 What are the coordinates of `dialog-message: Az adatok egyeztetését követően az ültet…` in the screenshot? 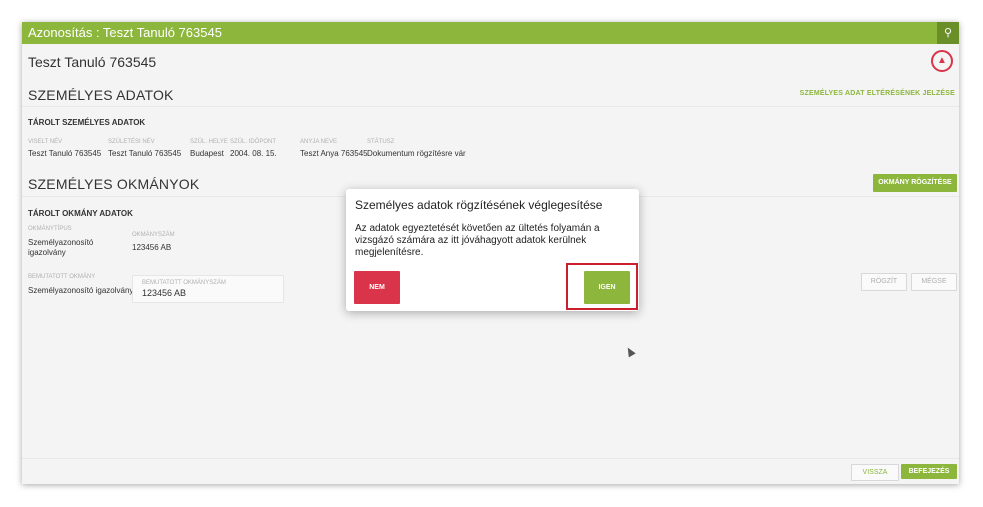 It's located at (477, 240).